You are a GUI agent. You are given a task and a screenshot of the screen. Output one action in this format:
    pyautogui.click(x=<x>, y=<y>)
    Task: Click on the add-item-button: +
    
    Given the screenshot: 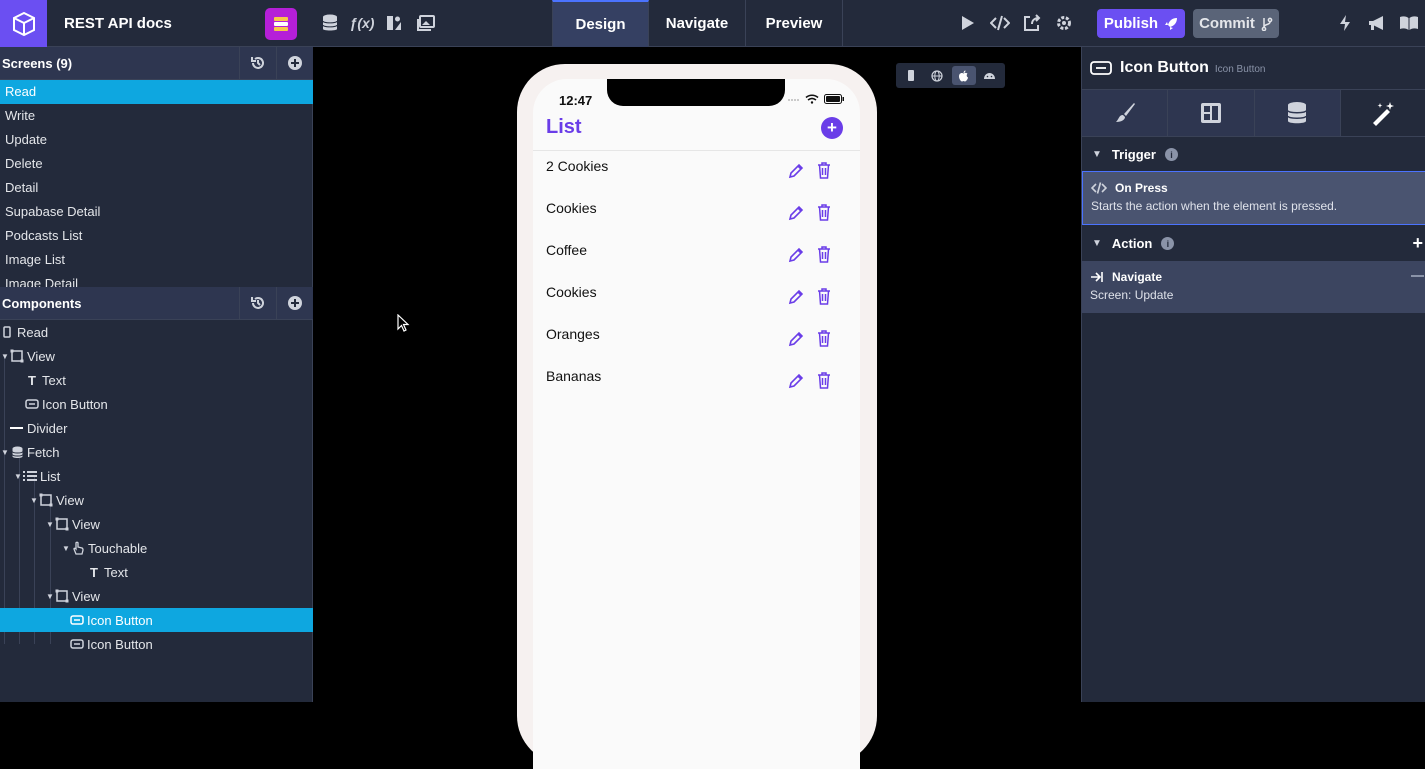 What is the action you would take?
    pyautogui.click(x=832, y=128)
    